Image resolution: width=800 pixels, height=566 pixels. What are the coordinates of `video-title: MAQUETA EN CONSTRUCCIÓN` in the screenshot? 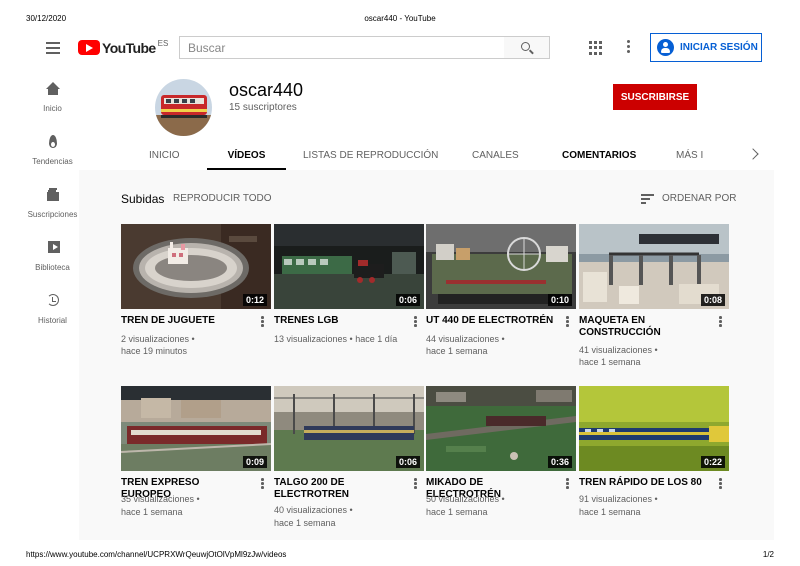 It's located at (644, 327).